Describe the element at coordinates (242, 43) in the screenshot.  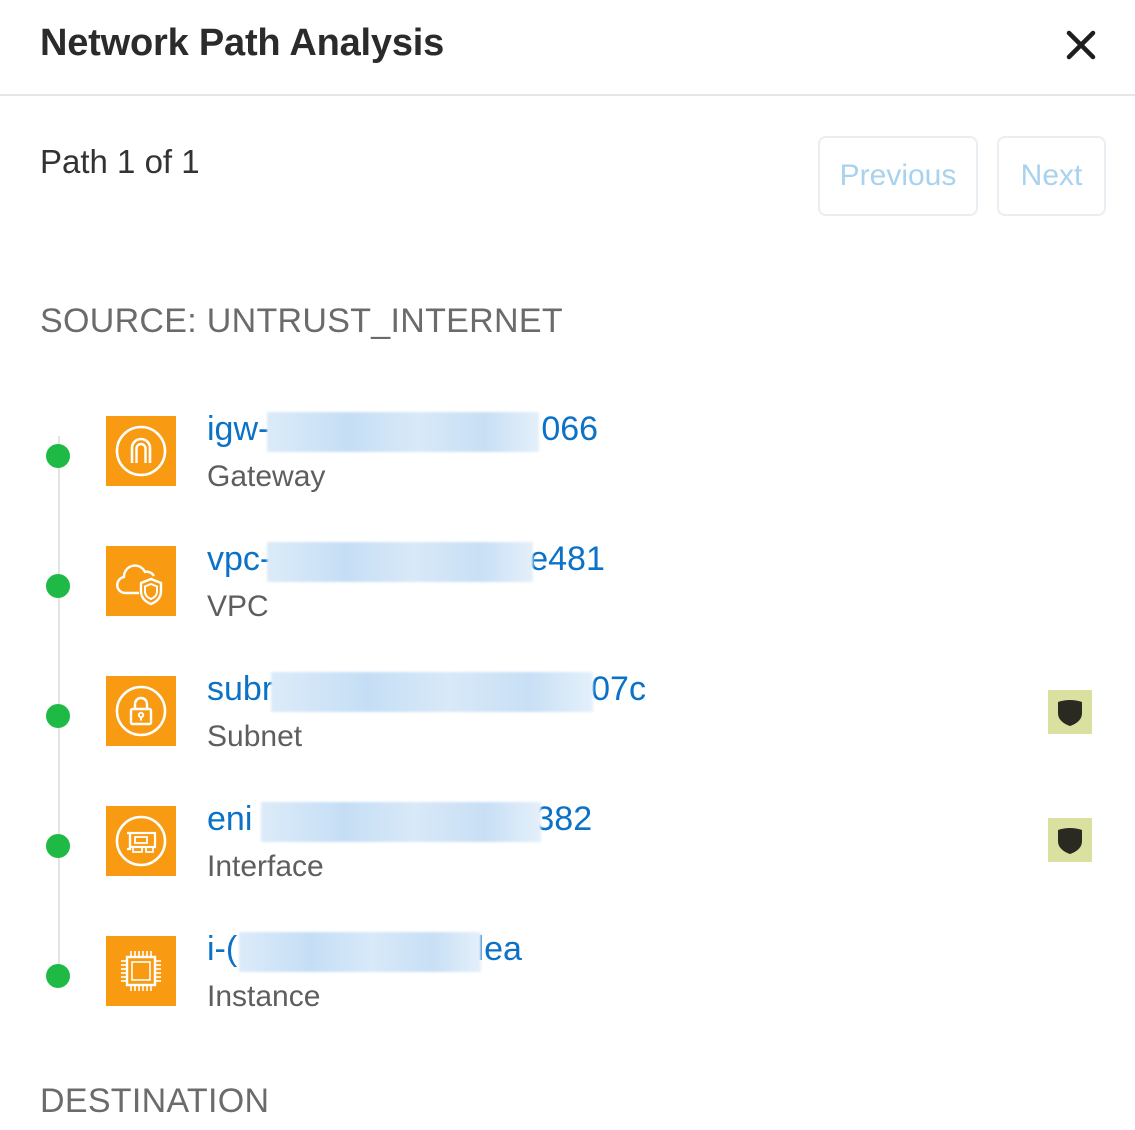
I see `dialog-title: Network Path Analysis` at that location.